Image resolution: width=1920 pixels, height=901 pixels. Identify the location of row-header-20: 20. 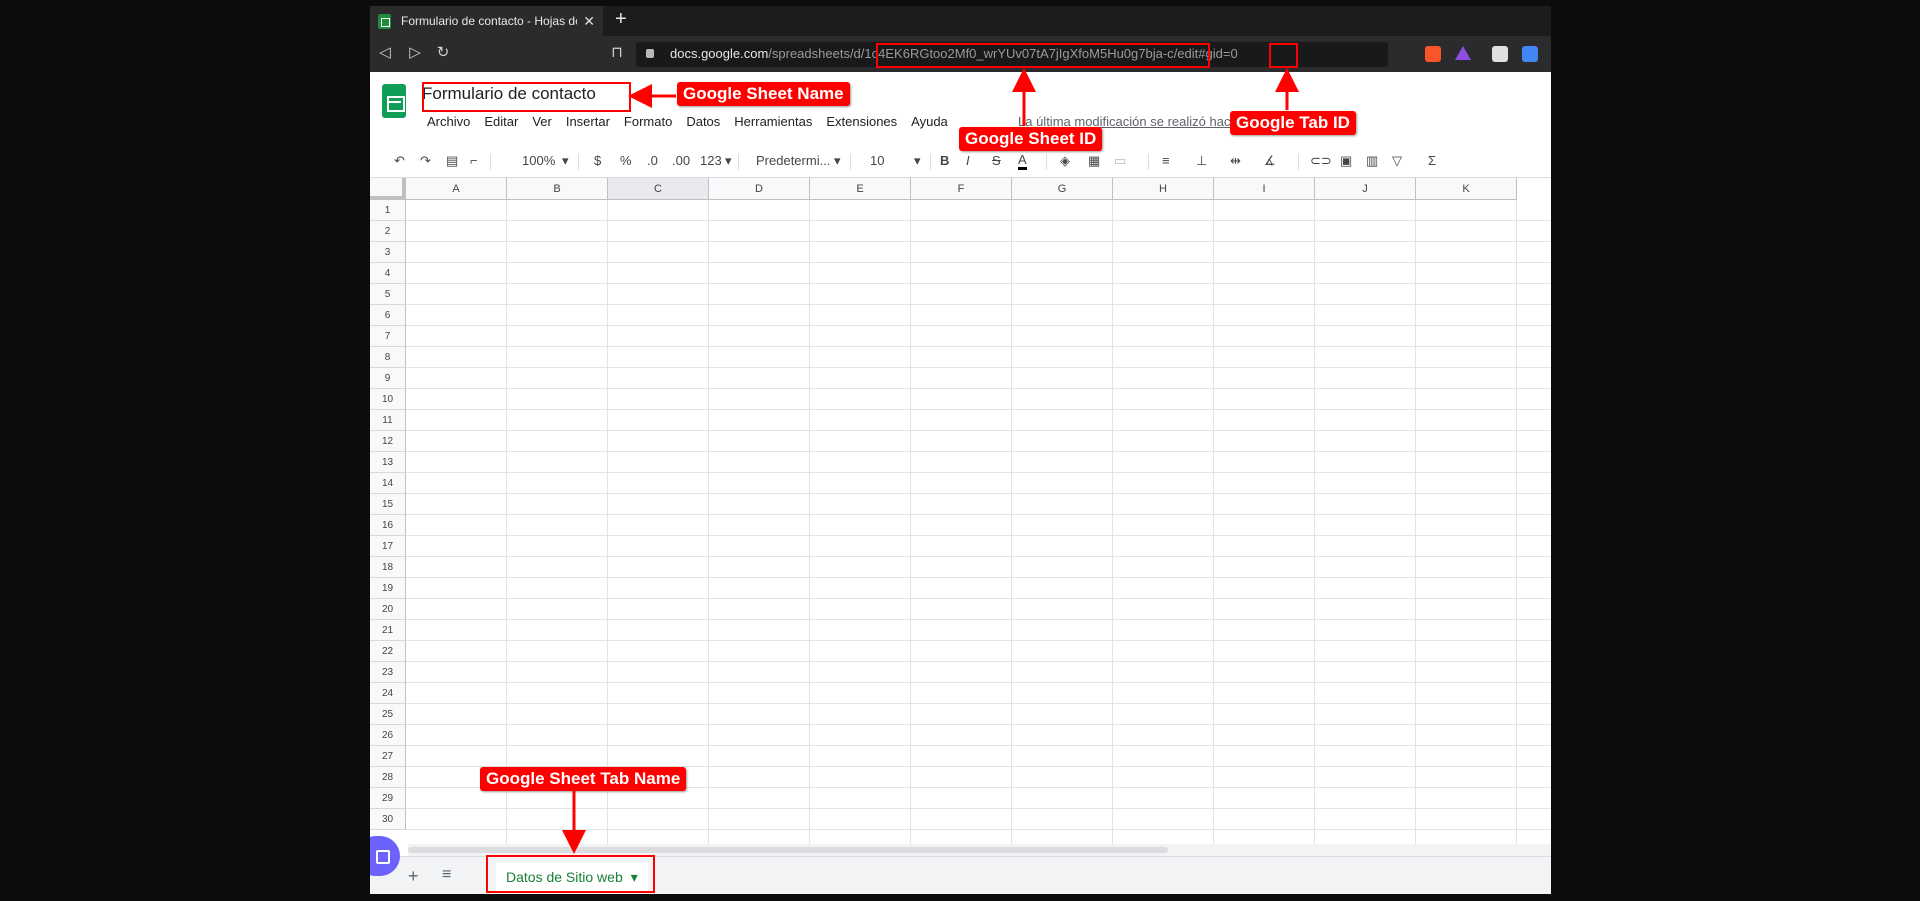
(388, 609).